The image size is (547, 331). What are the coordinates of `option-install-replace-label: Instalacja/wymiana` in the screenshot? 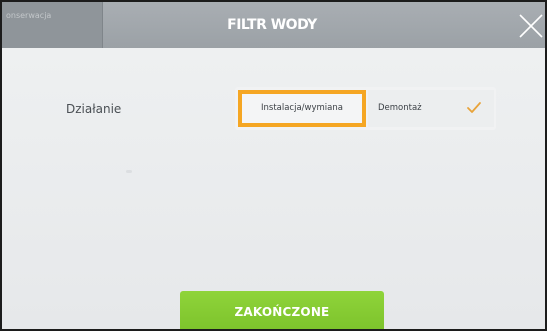 It's located at (302, 108).